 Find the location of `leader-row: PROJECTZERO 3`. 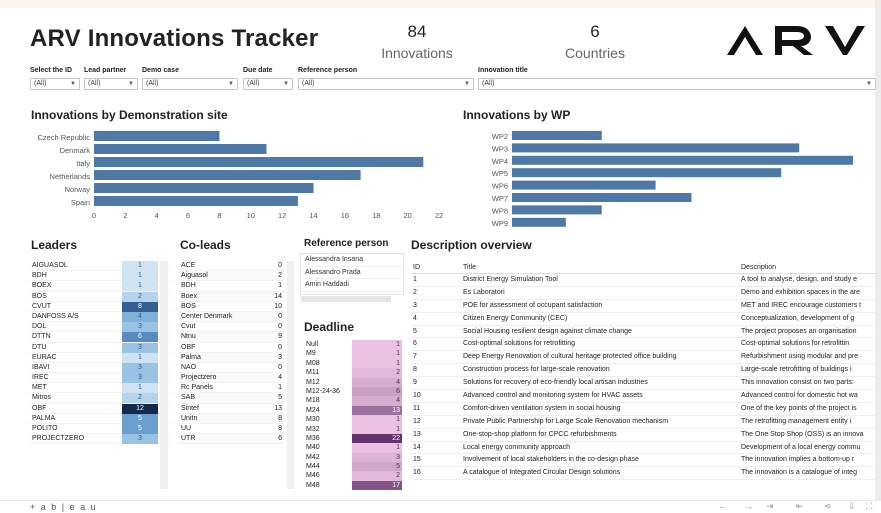

leader-row: PROJECTZERO 3 is located at coordinates (100, 439).